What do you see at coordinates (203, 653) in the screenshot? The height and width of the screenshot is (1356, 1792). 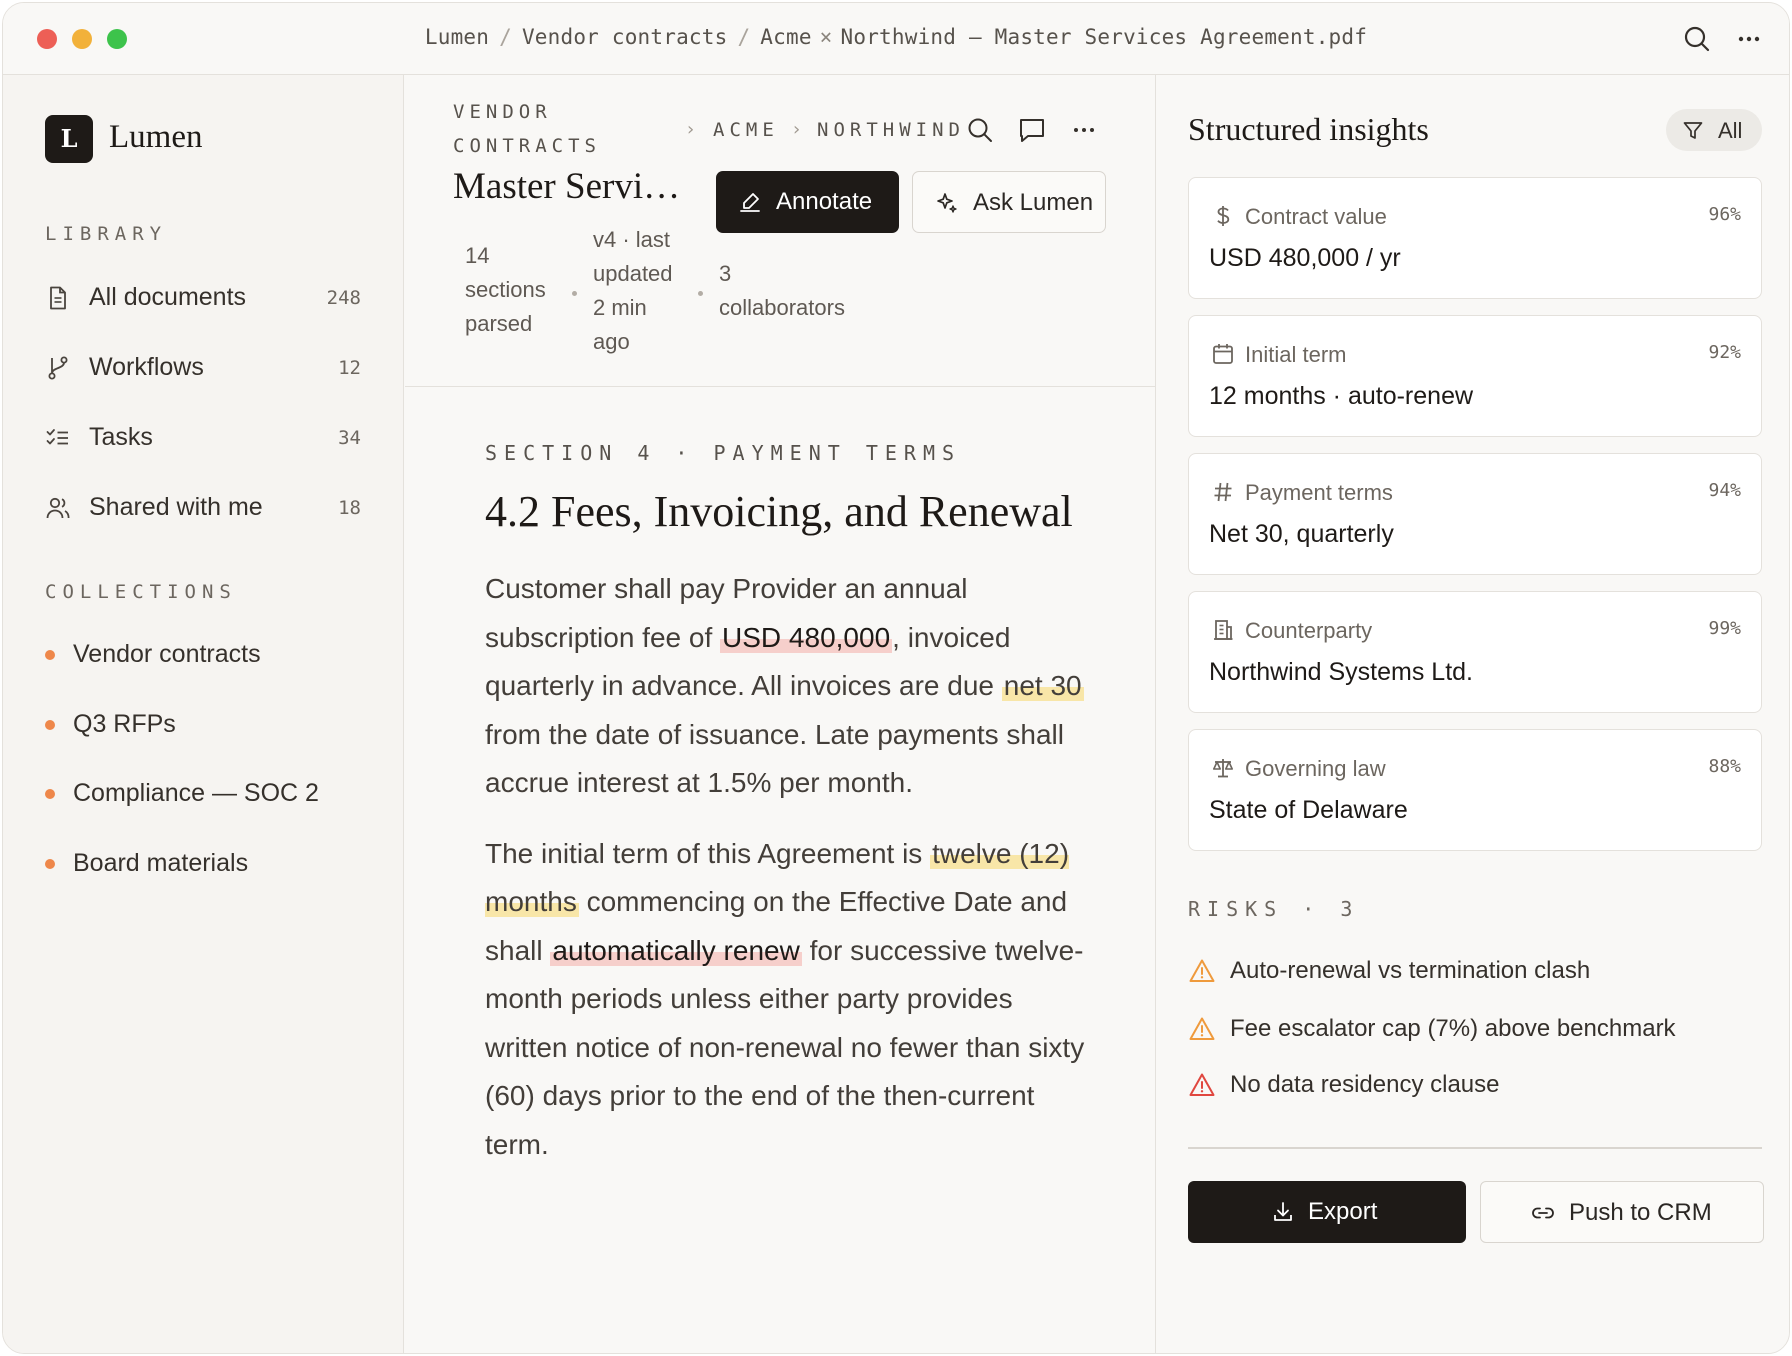 I see `collection-vendor-contracts: Vendor contracts` at bounding box center [203, 653].